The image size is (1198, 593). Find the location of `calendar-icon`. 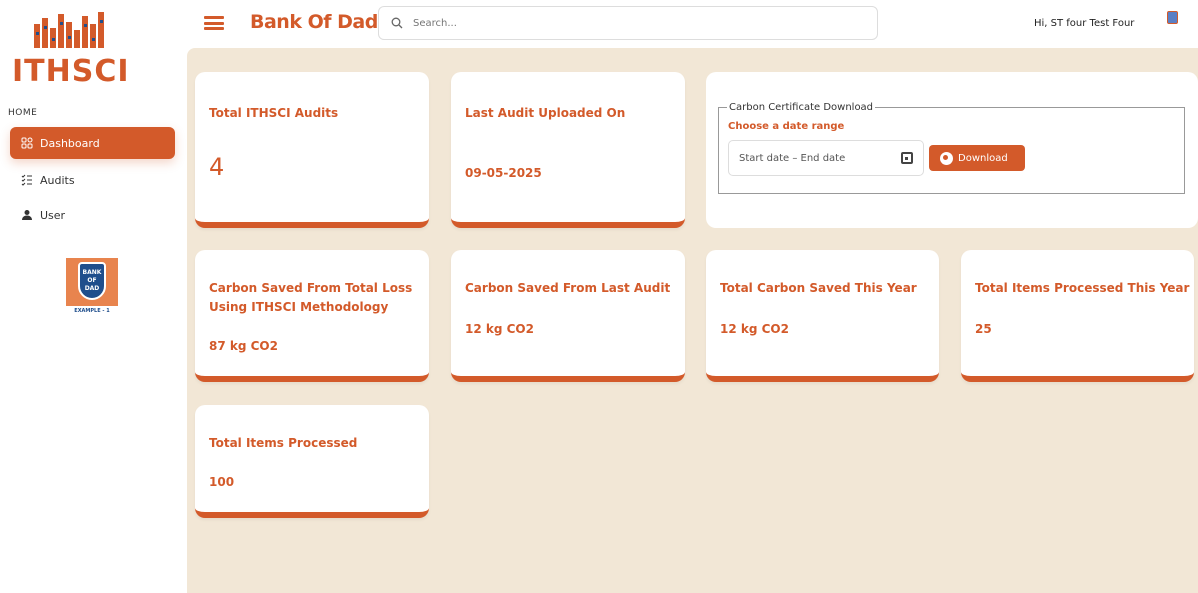

calendar-icon is located at coordinates (907, 158).